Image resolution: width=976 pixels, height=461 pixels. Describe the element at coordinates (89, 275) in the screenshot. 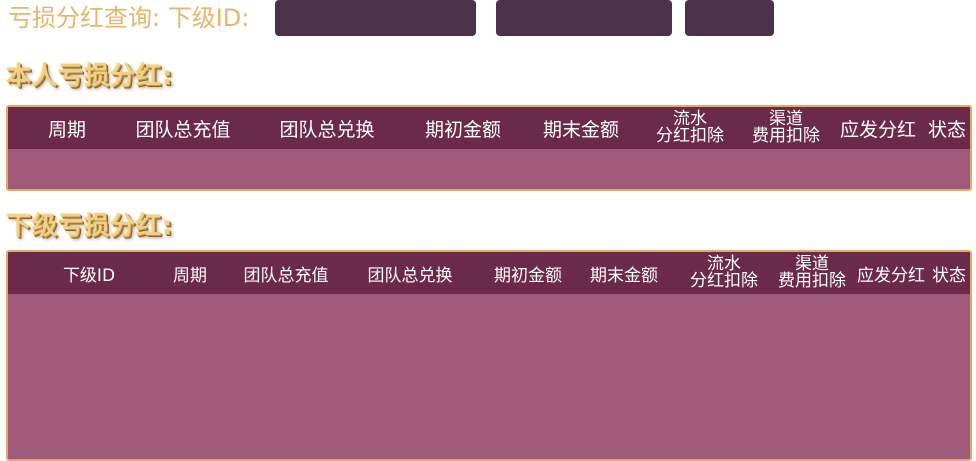

I see `column-header-label: 下级ID` at that location.